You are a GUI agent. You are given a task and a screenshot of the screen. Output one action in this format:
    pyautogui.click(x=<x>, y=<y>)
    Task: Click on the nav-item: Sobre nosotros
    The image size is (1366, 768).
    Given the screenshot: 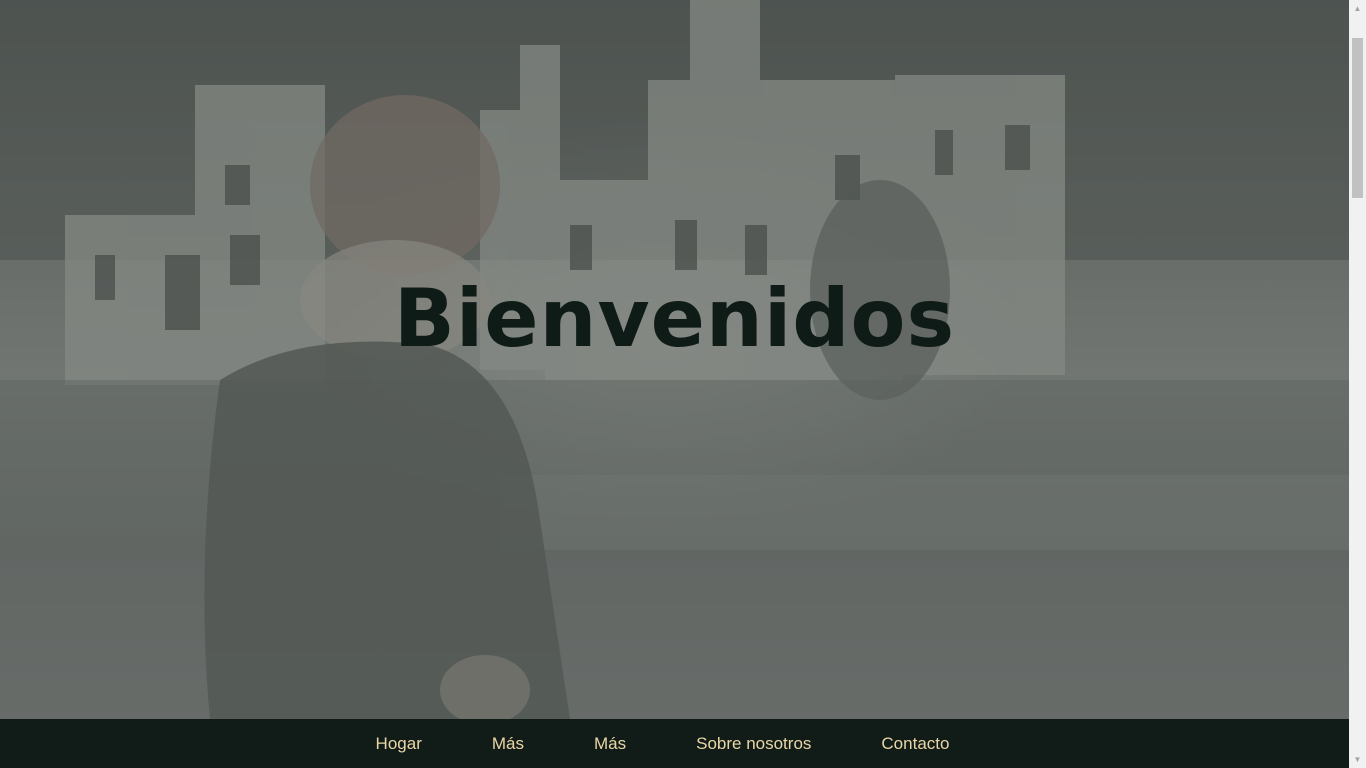 What is the action you would take?
    pyautogui.click(x=753, y=744)
    